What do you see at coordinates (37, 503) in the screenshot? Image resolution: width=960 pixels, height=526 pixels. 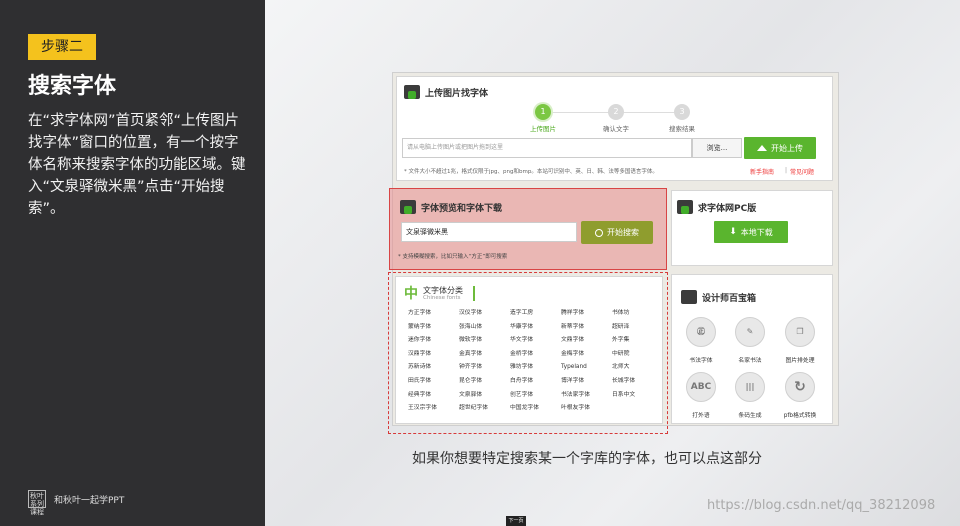 I see `logo-mark: 秋叶 系列课程` at bounding box center [37, 503].